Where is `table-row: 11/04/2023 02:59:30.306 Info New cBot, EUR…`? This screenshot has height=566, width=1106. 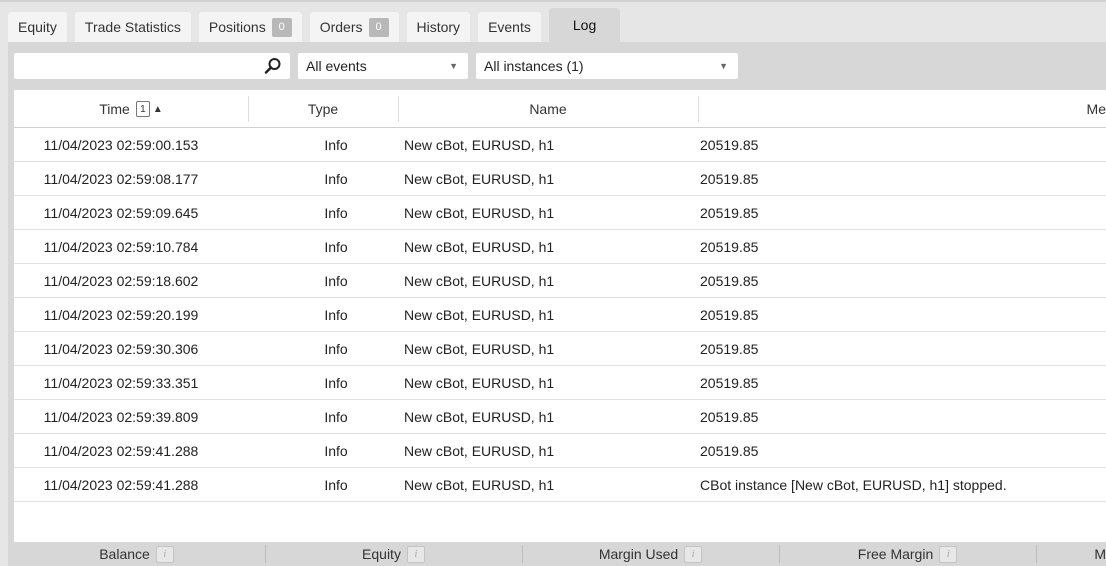 table-row: 11/04/2023 02:59:30.306 Info New cBot, EUR… is located at coordinates (560, 349).